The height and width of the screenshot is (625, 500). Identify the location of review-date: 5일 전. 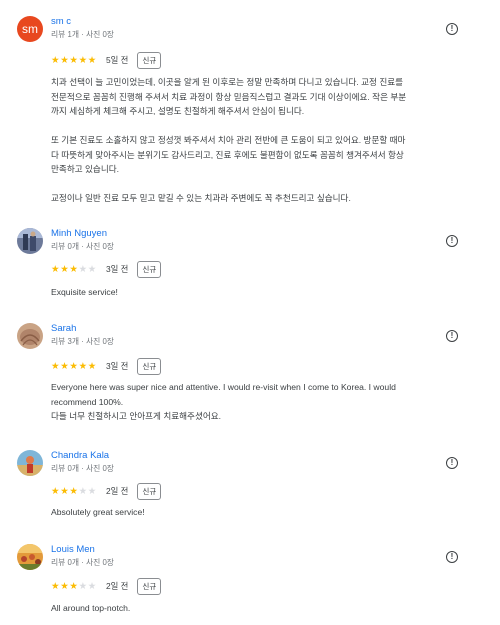
(117, 60).